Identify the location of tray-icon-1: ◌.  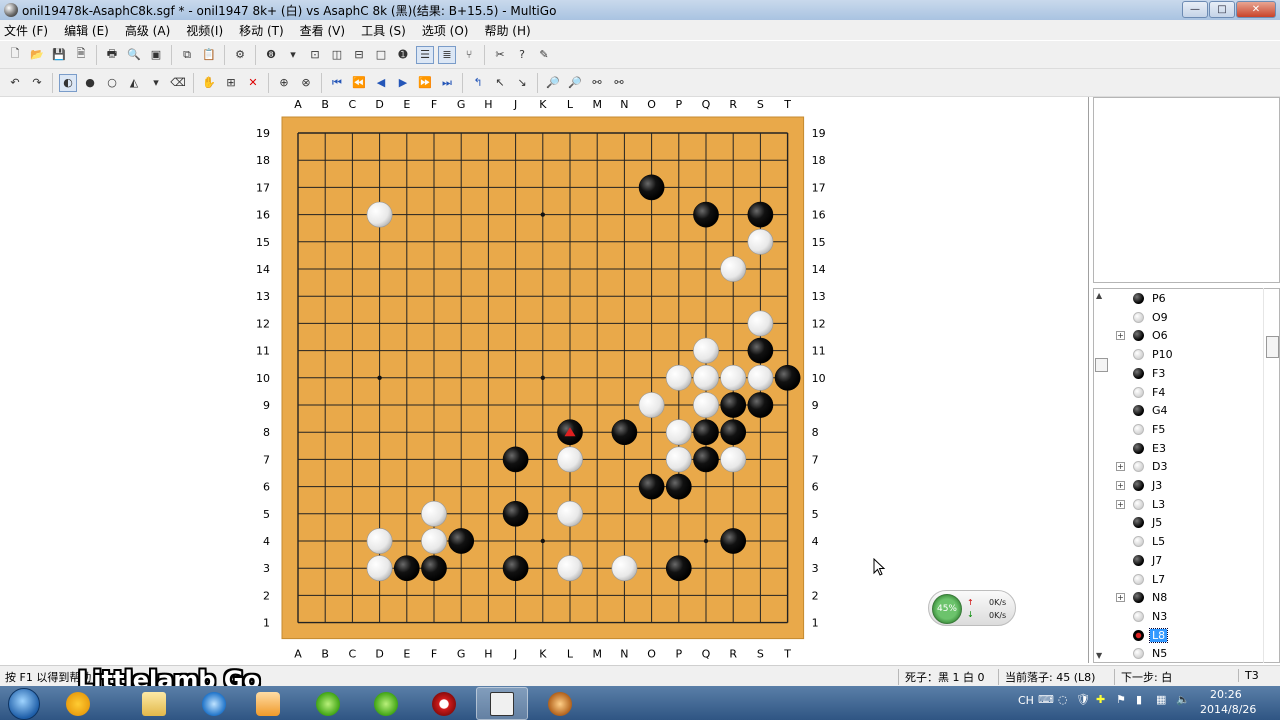
(1063, 699).